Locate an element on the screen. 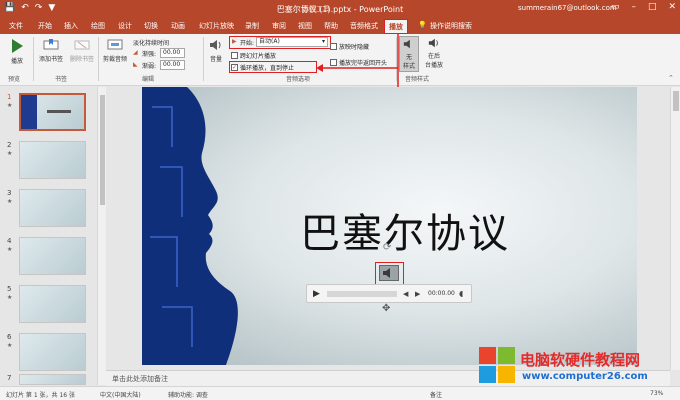  watermark-site-name: 电脑软硬件教程网 is located at coordinates (580, 360).